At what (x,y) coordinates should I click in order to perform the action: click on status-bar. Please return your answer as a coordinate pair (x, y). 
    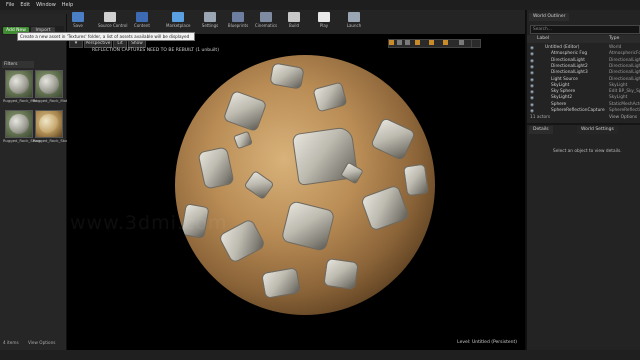
    Looking at the image, I should click on (320, 355).